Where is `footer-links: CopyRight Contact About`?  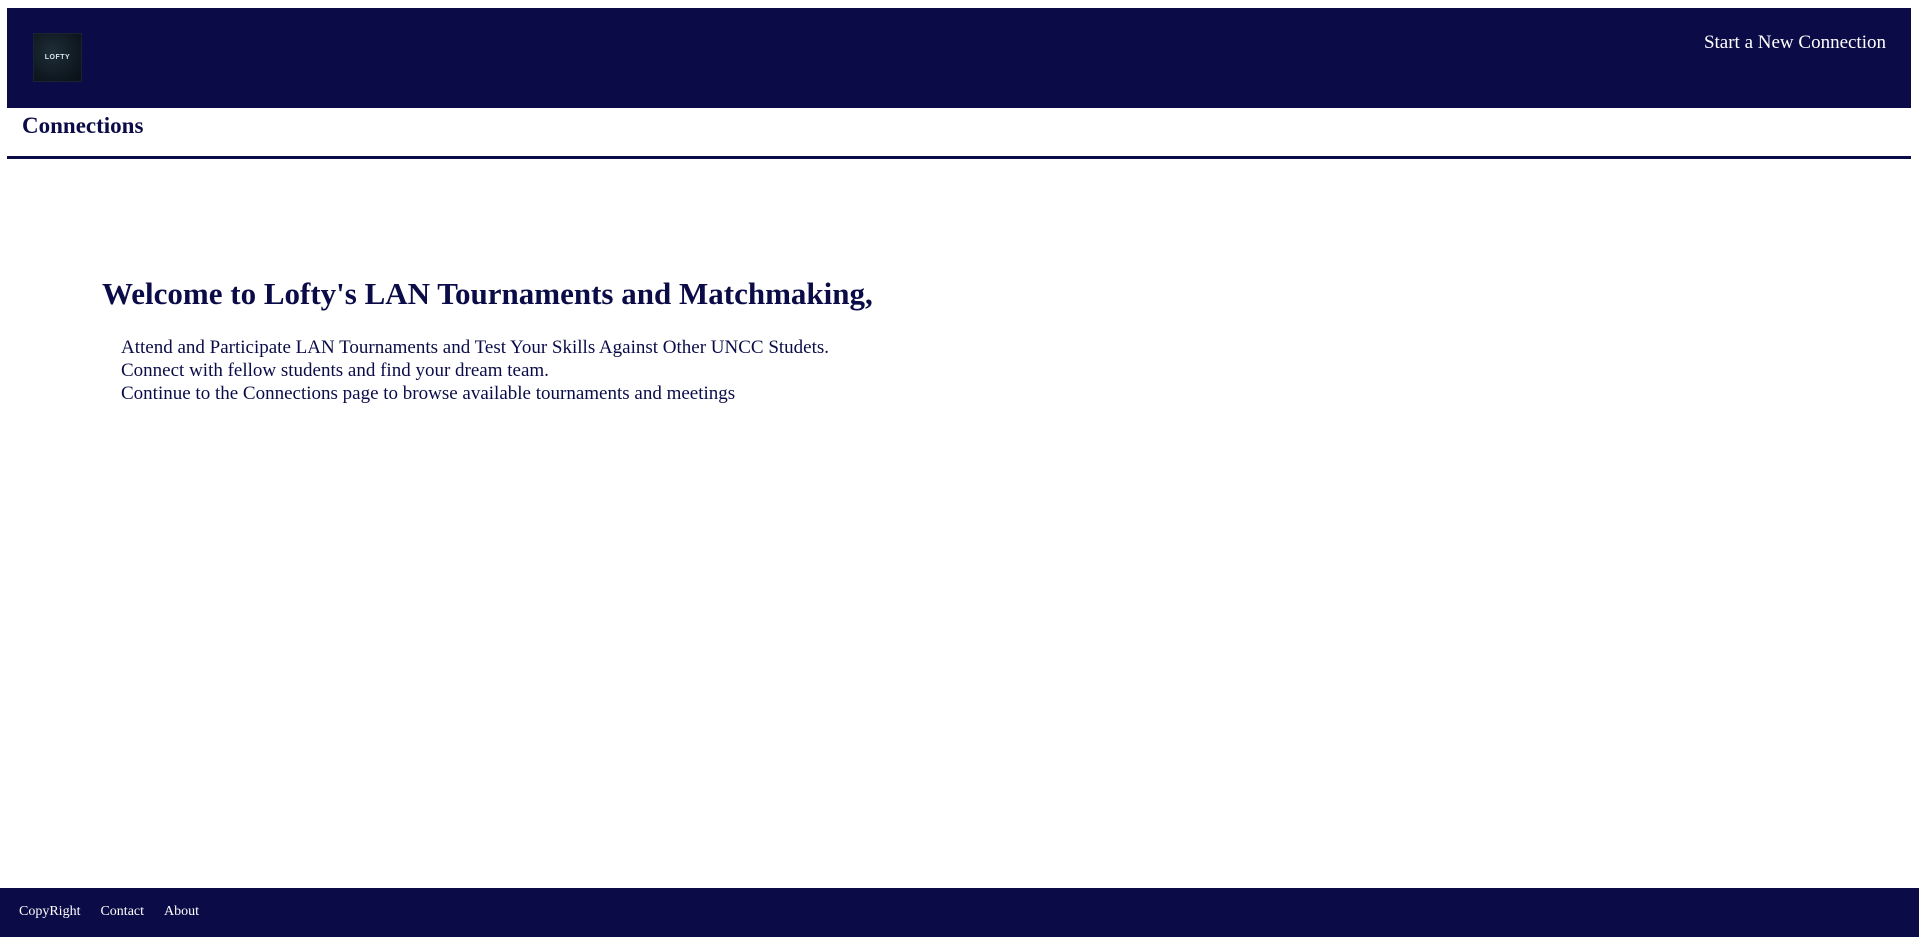 footer-links: CopyRight Contact About is located at coordinates (119, 912).